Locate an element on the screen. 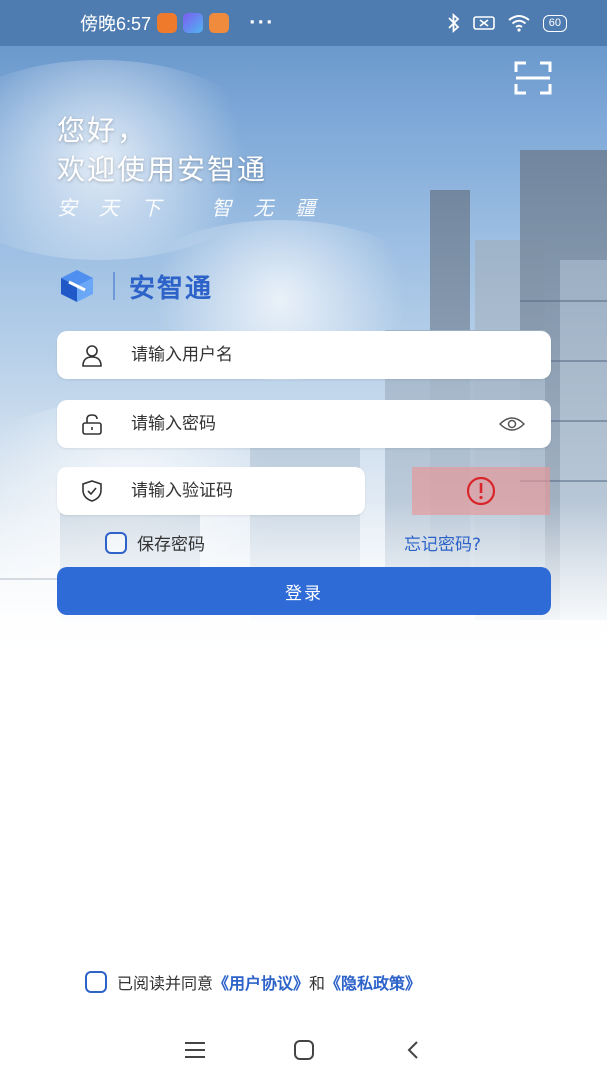  password-input is located at coordinates (314, 424).